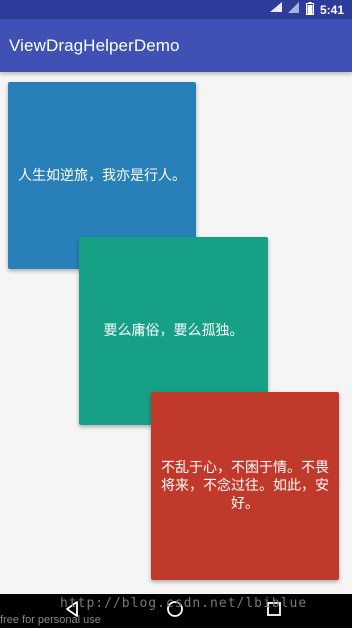  What do you see at coordinates (176, 9) in the screenshot?
I see `status-bar: 5:41` at bounding box center [176, 9].